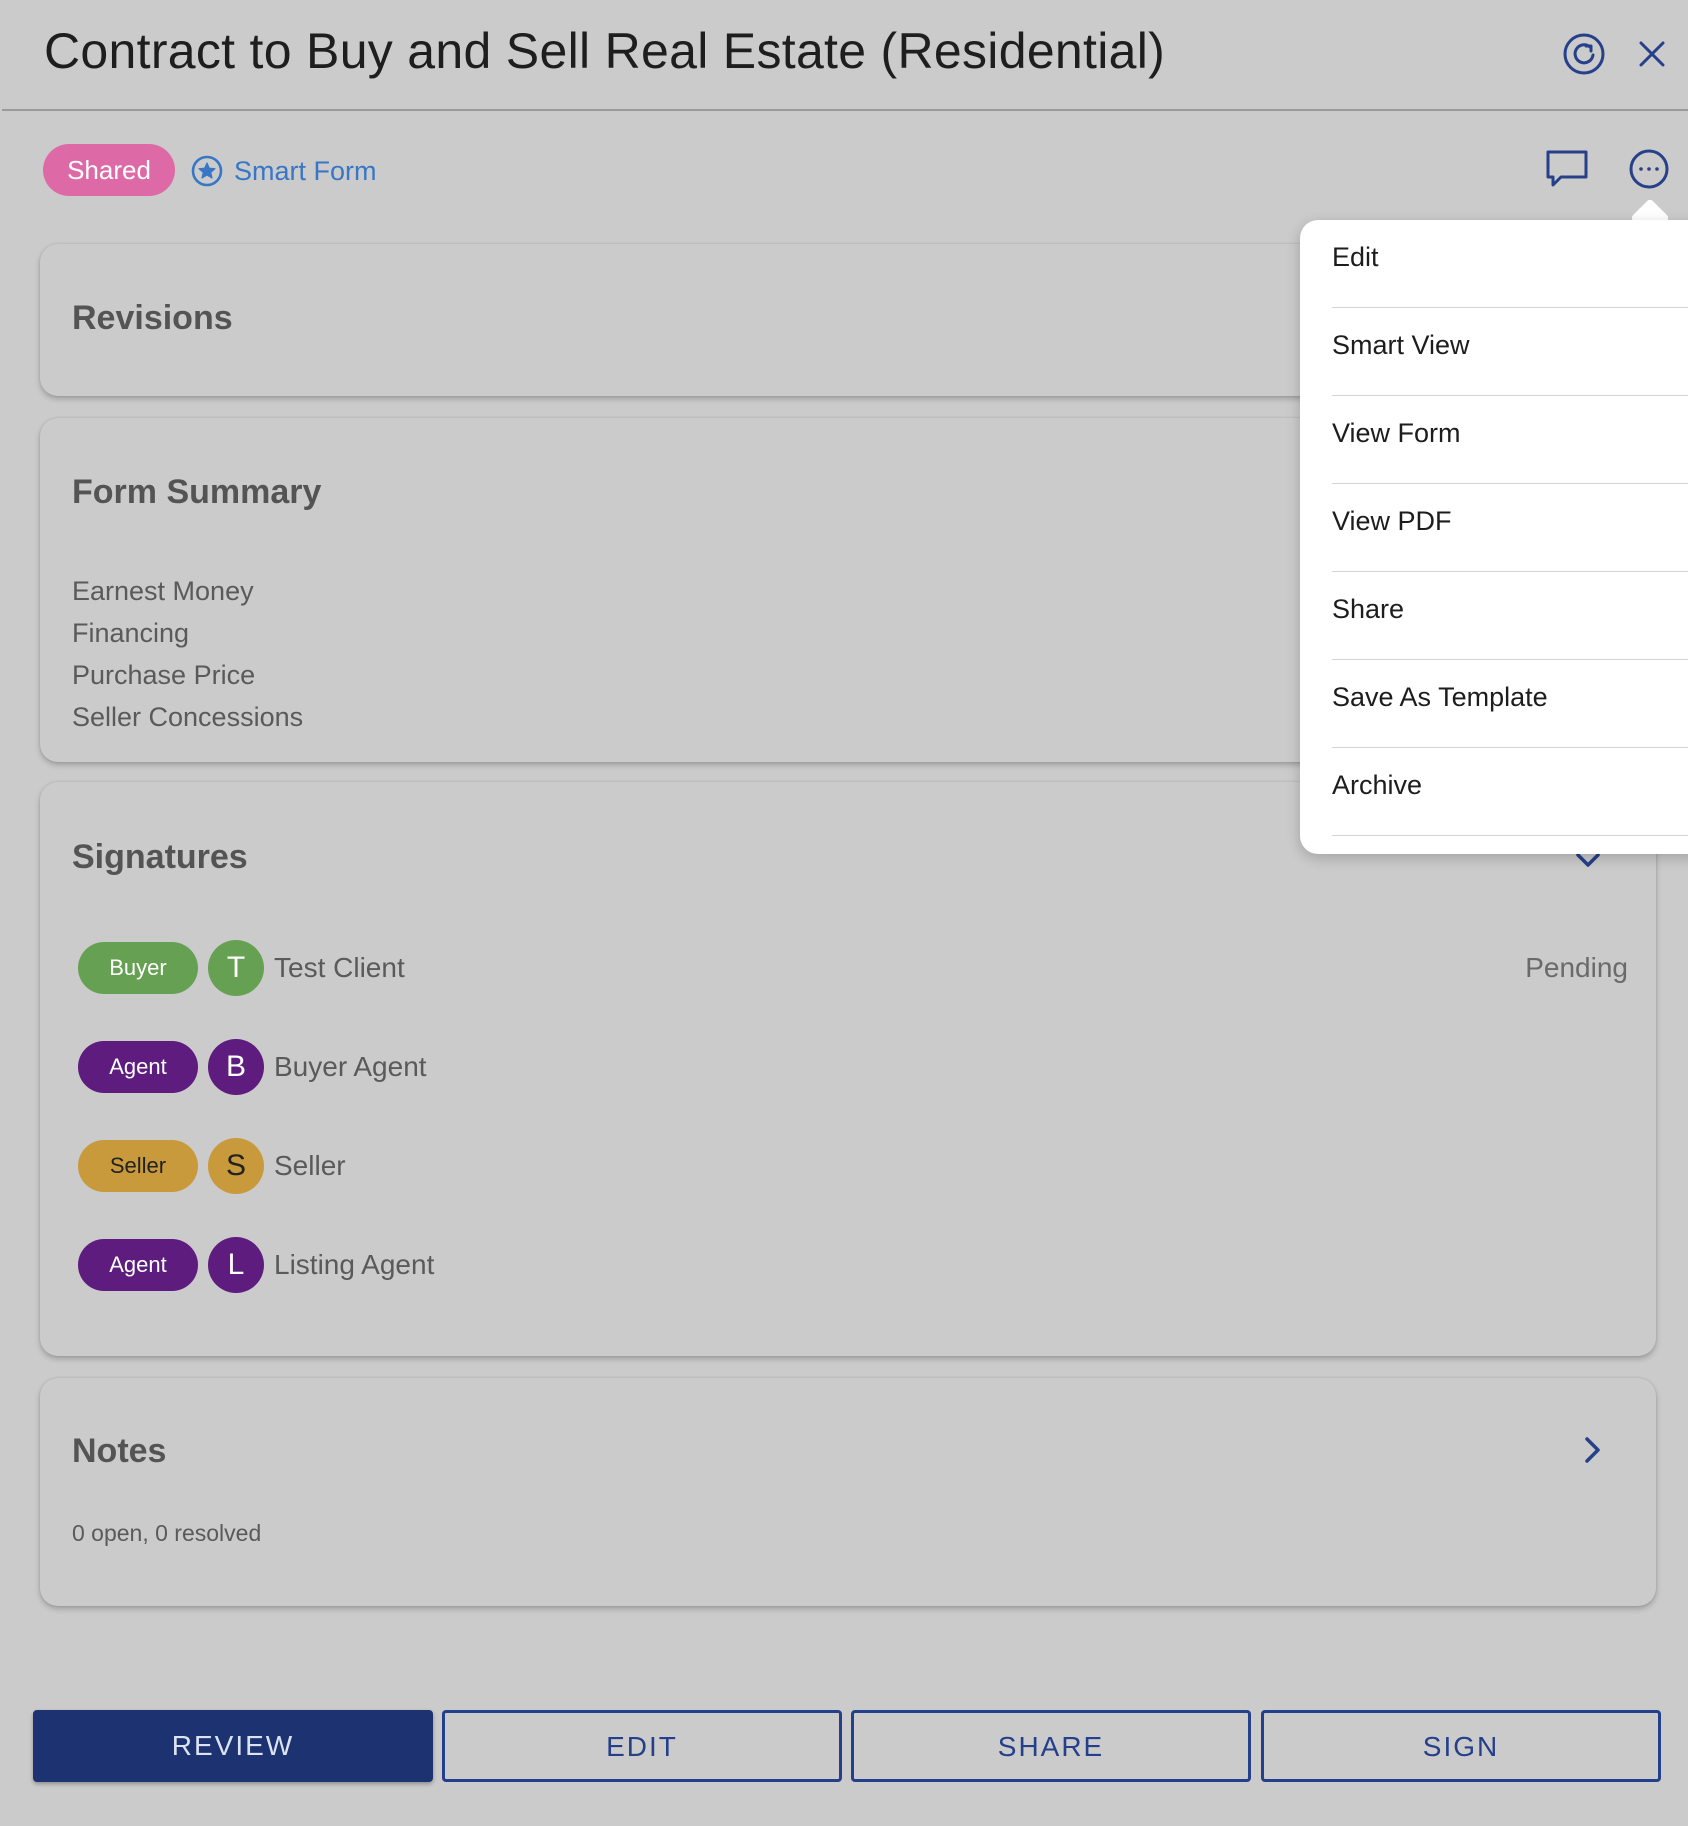 The width and height of the screenshot is (1688, 1826). What do you see at coordinates (1510, 528) in the screenshot?
I see `menu-item-view-pdf: View PDF` at bounding box center [1510, 528].